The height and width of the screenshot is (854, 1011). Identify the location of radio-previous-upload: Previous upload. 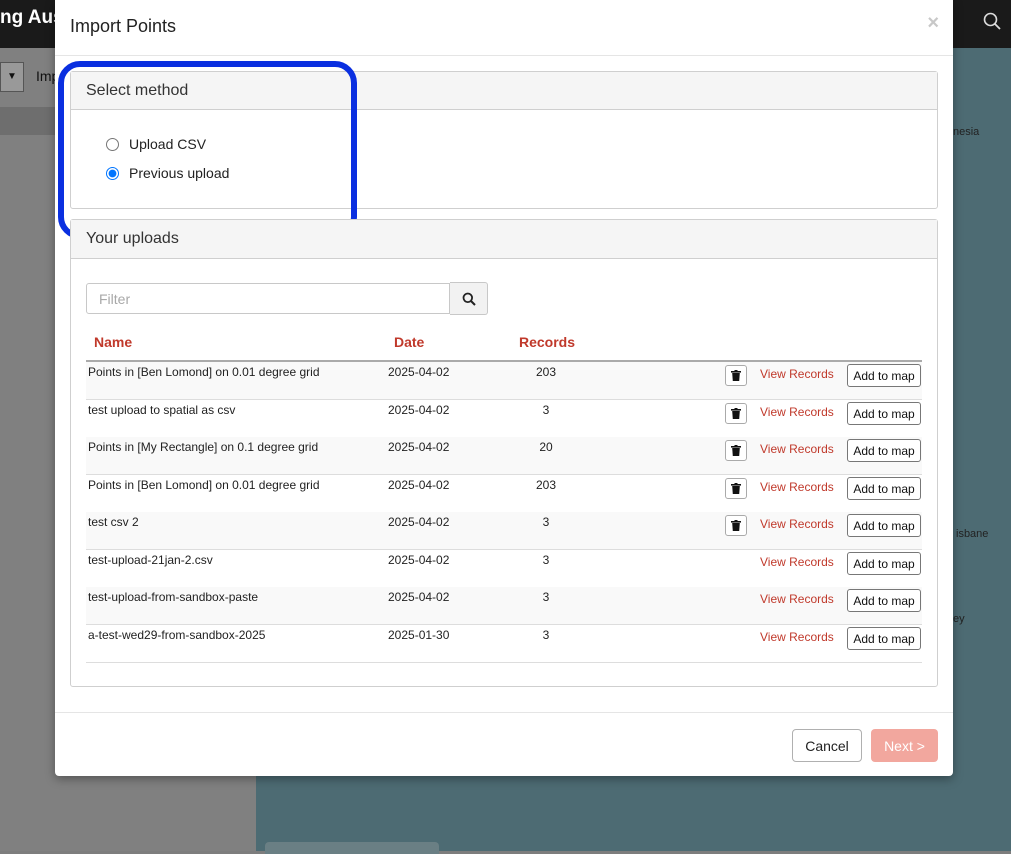
(167, 173).